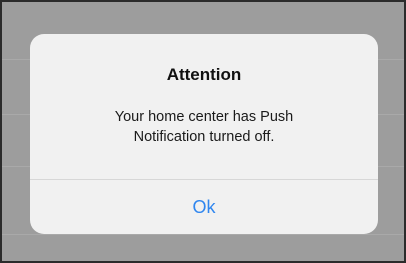 This screenshot has height=263, width=406. I want to click on alert-title: Attention, so click(204, 74).